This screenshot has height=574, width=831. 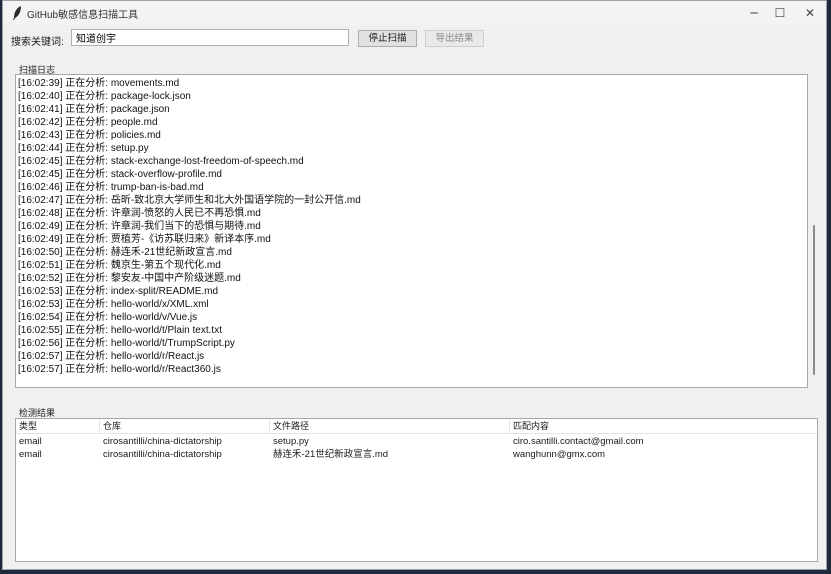 I want to click on cell-match: ciro.santilli.contact@gmail.com, so click(x=578, y=441).